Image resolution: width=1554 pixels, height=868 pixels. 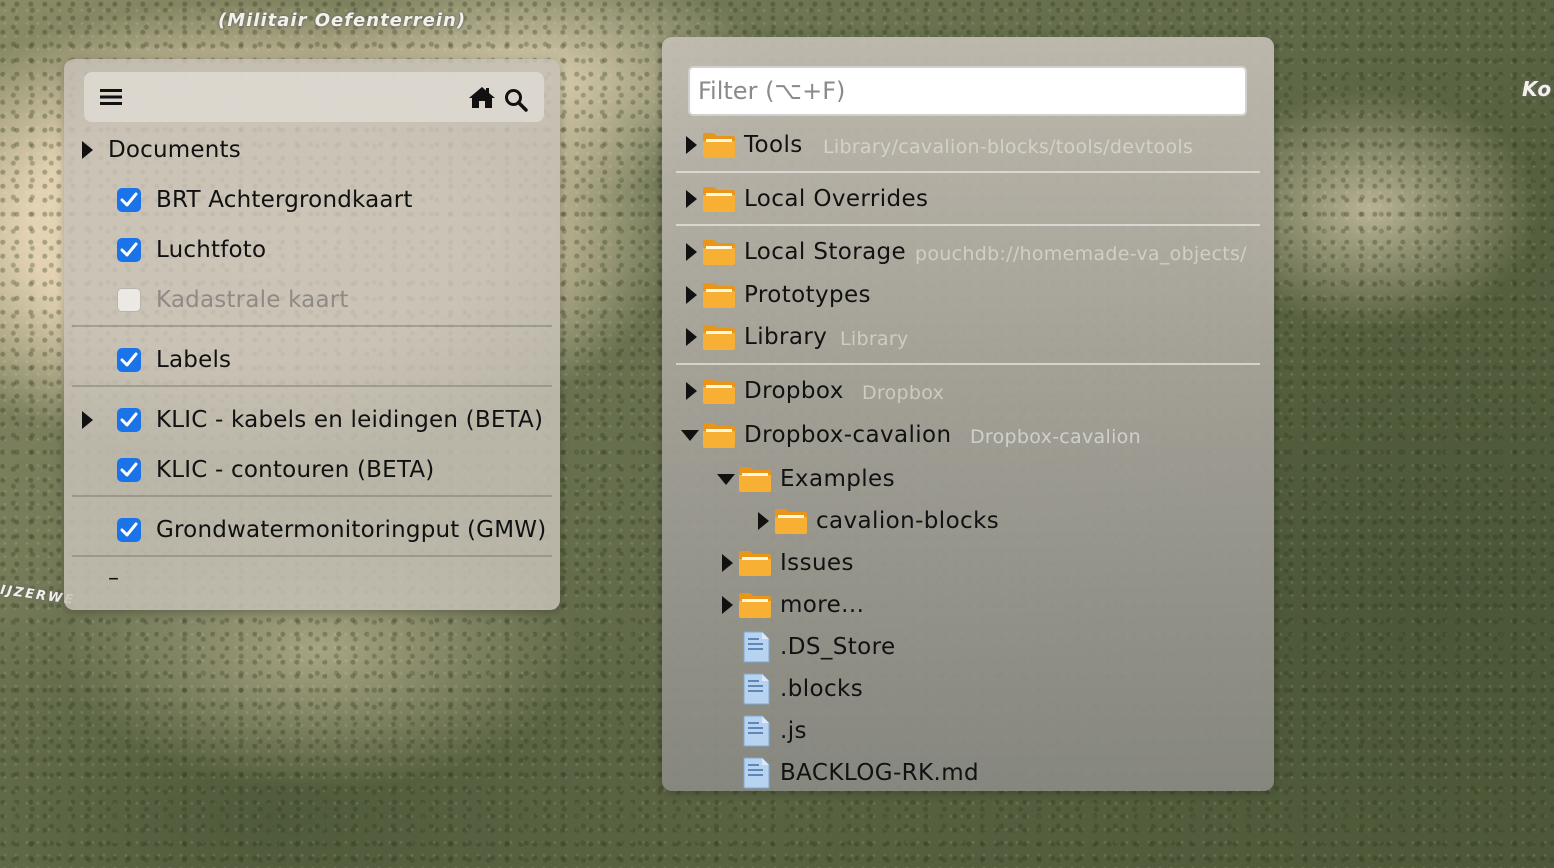 I want to click on layer-row: KLIC - kabels en leidingen (BETA), so click(x=312, y=420).